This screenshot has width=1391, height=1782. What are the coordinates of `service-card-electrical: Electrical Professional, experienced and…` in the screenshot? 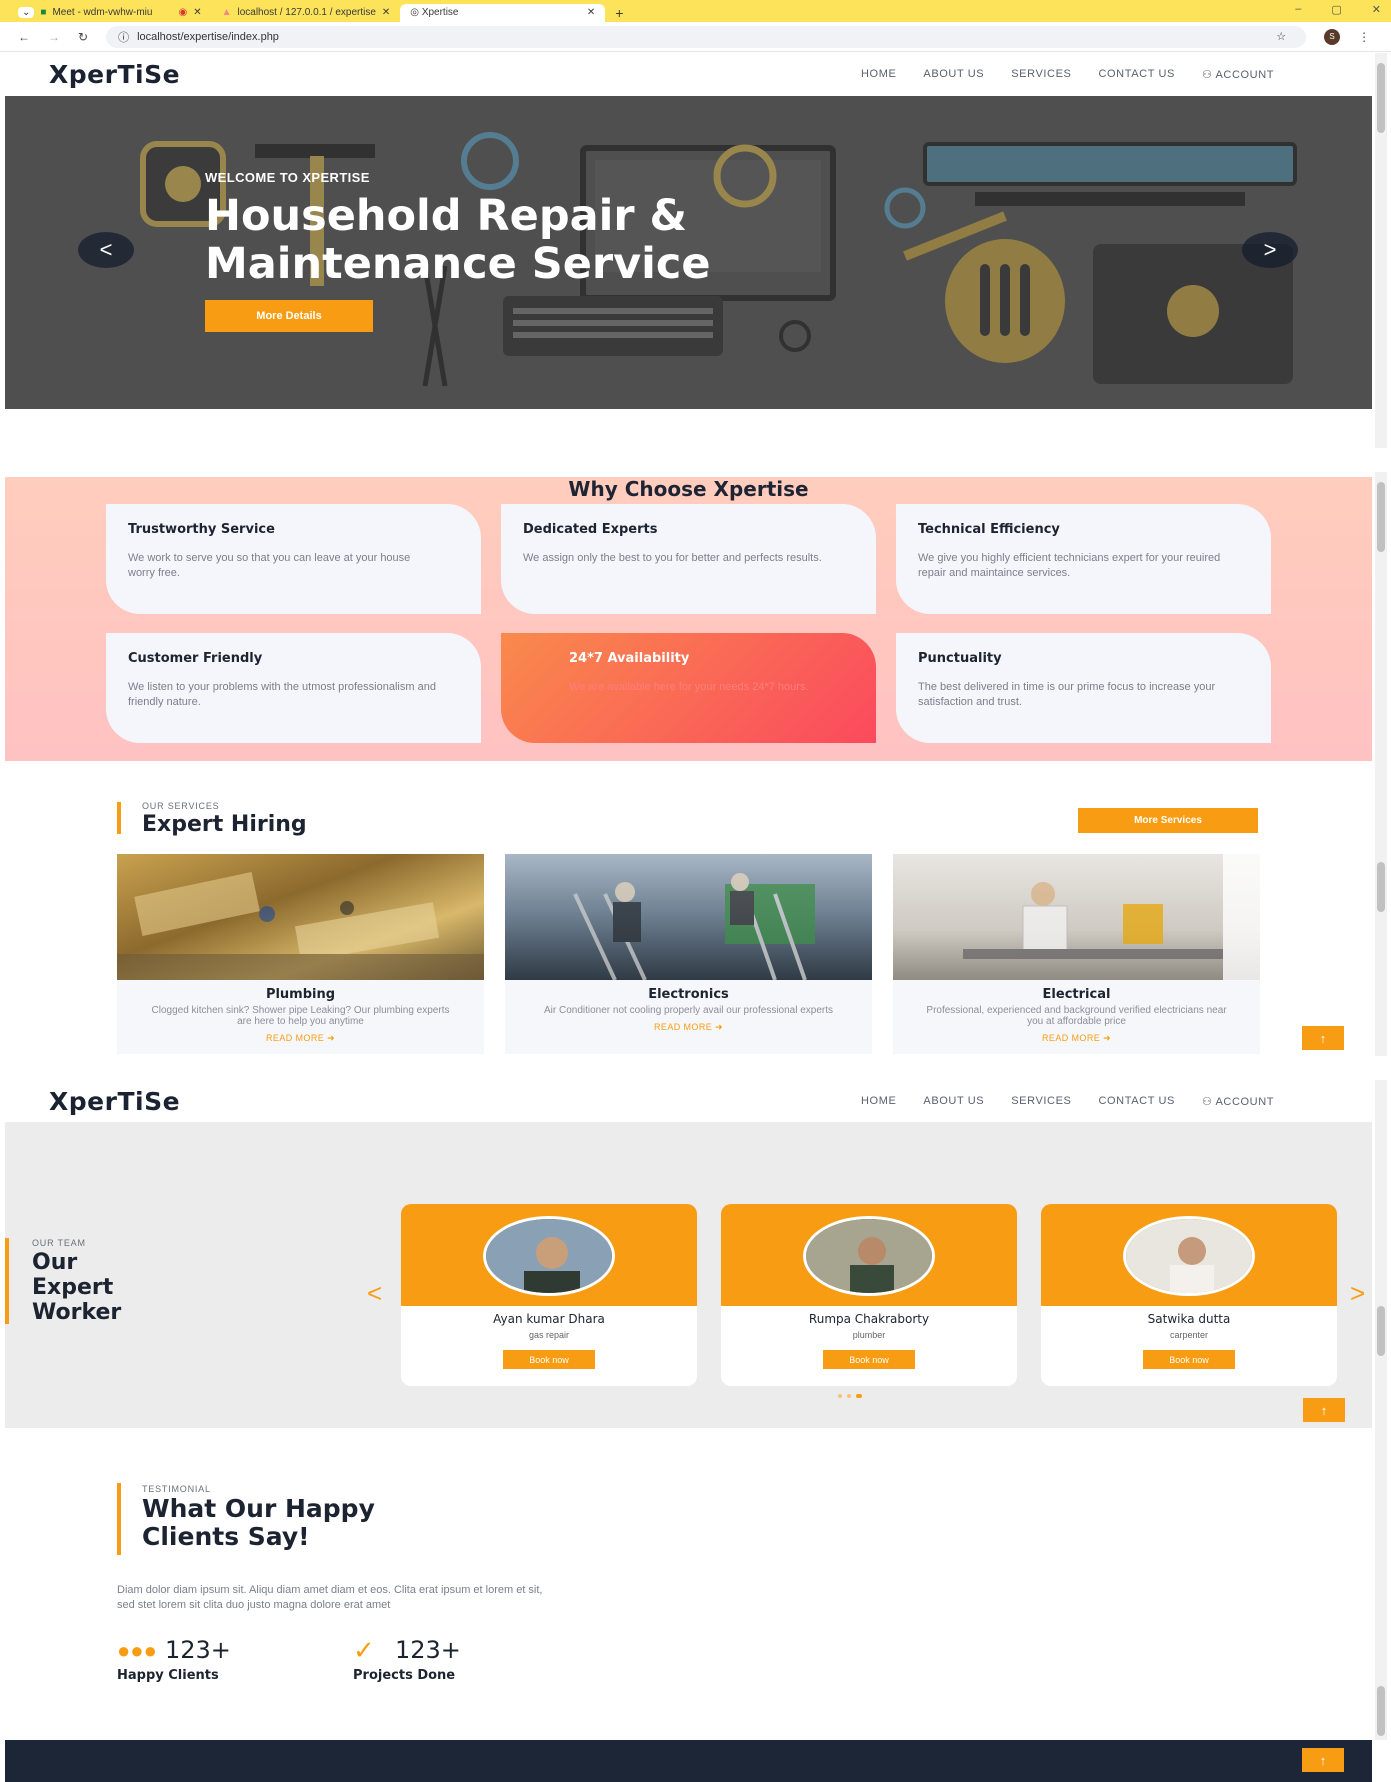 It's located at (1076, 954).